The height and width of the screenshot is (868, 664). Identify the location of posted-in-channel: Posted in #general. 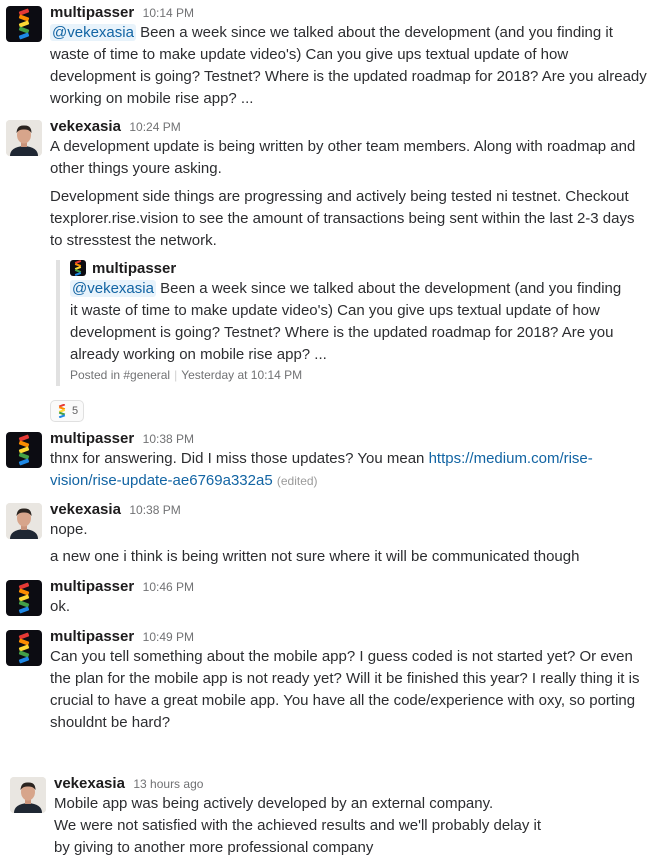
(120, 375).